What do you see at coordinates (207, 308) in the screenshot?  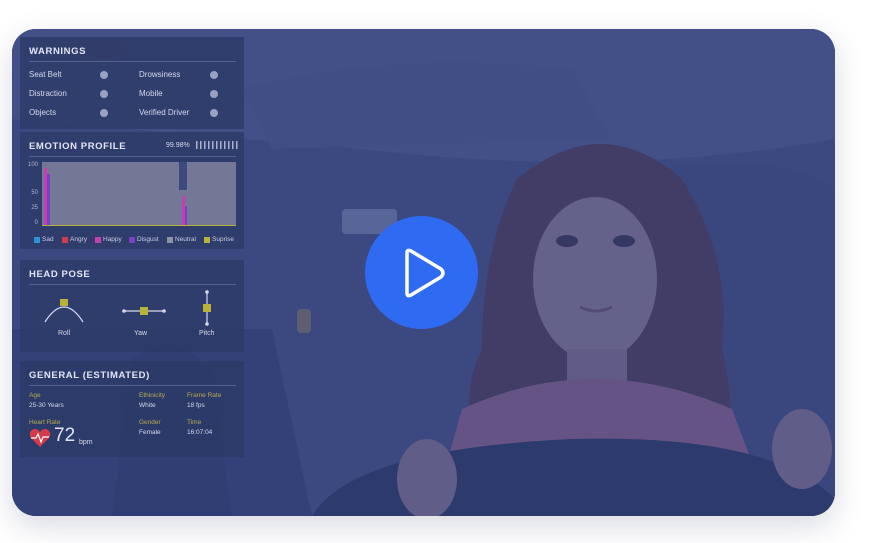 I see `pitch-indicator` at bounding box center [207, 308].